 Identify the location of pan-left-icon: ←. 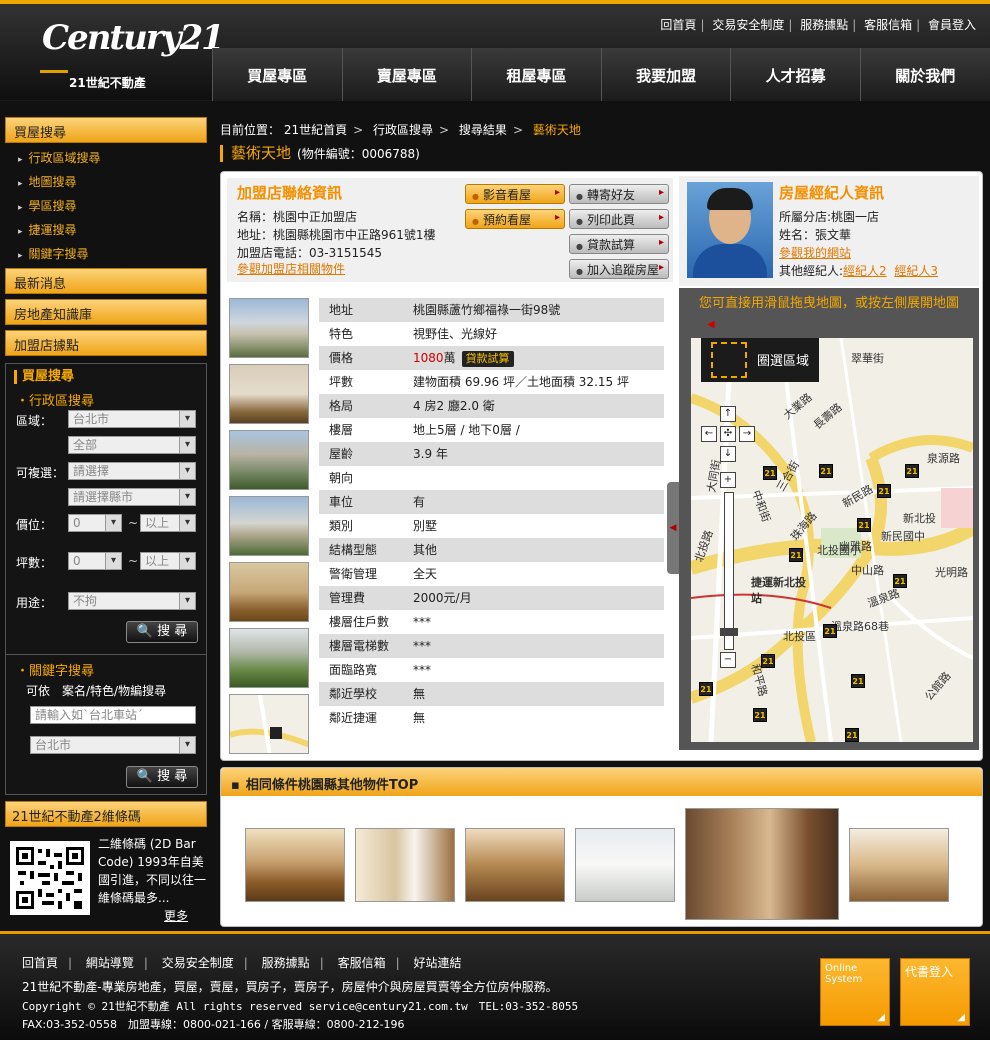
(709, 434).